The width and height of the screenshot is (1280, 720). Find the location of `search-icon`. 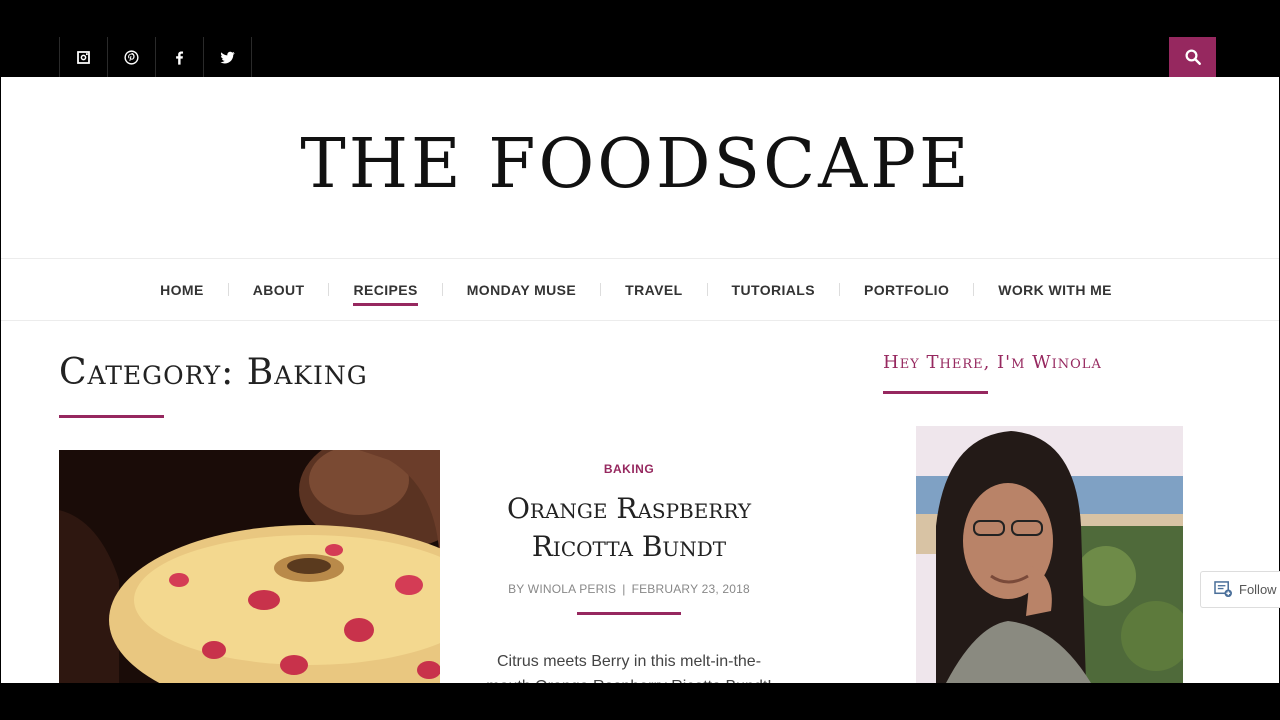

search-icon is located at coordinates (1193, 57).